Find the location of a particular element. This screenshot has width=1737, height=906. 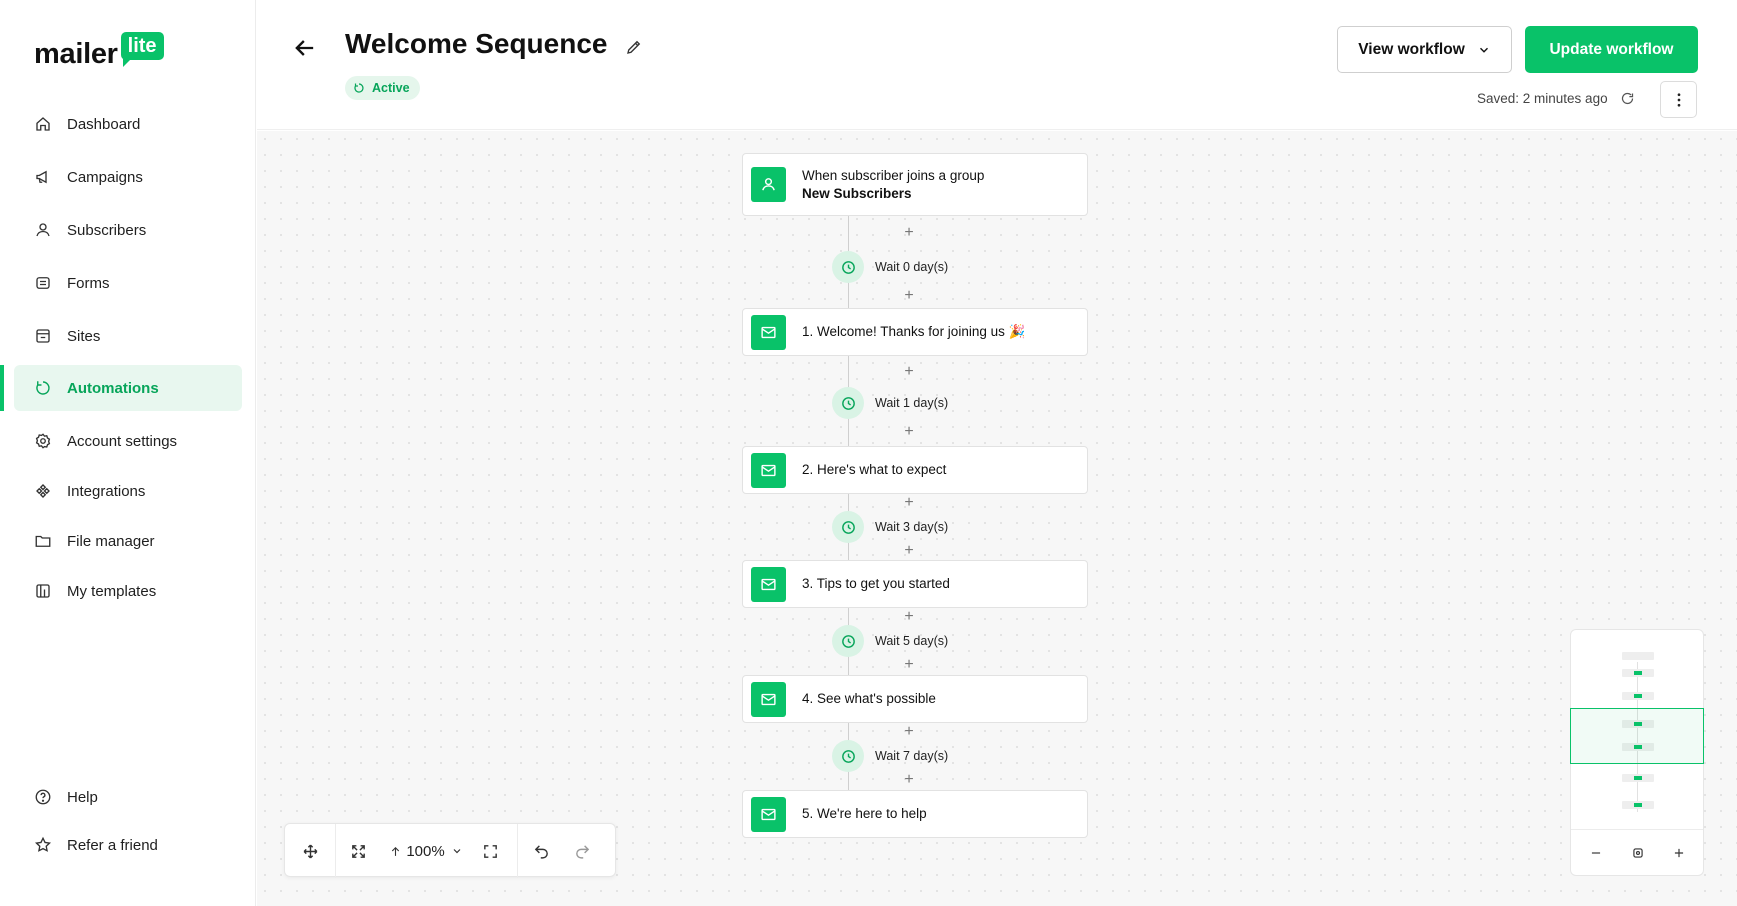

sidebar-item-automations: Automations is located at coordinates (128, 388).